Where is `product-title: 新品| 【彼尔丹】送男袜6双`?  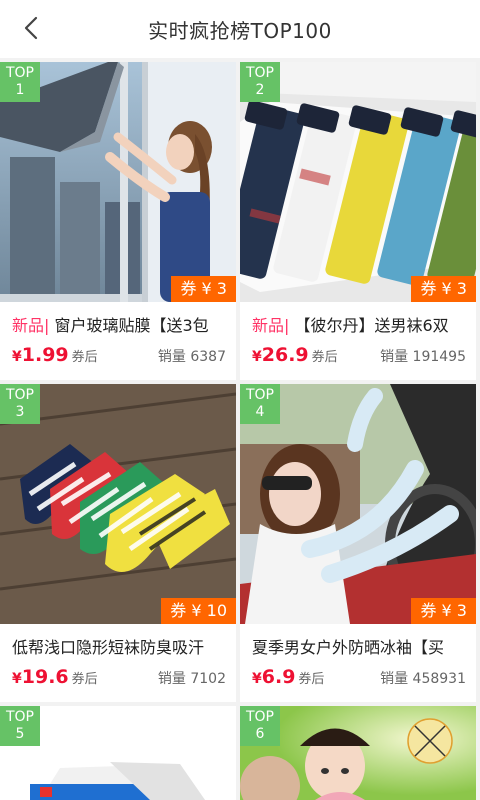 product-title: 新品| 【彼尔丹】送男袜6双 is located at coordinates (359, 324).